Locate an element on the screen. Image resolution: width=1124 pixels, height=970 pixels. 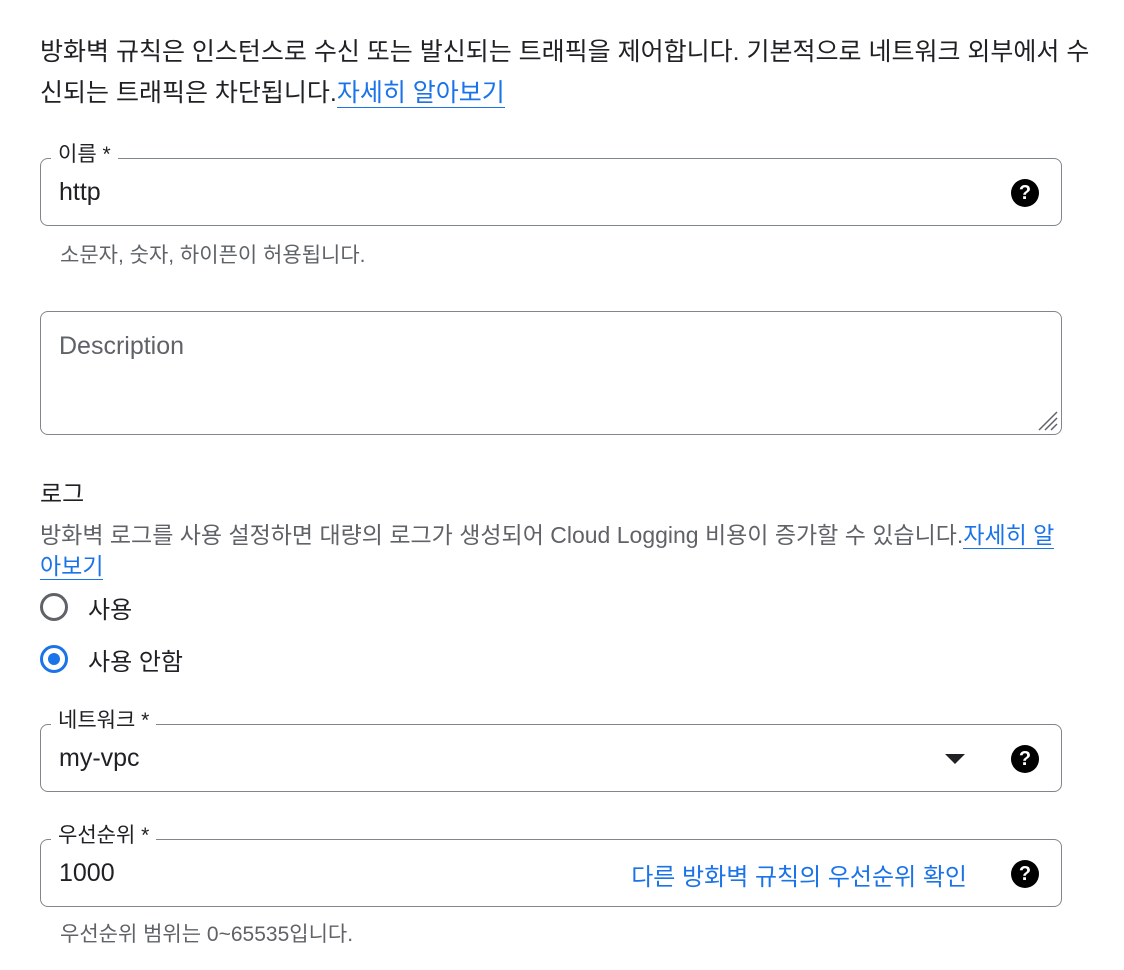
priority-field: 우선순위 * 1000 다른 방화벽 규칙의 우선순위 확인 ? is located at coordinates (551, 865).